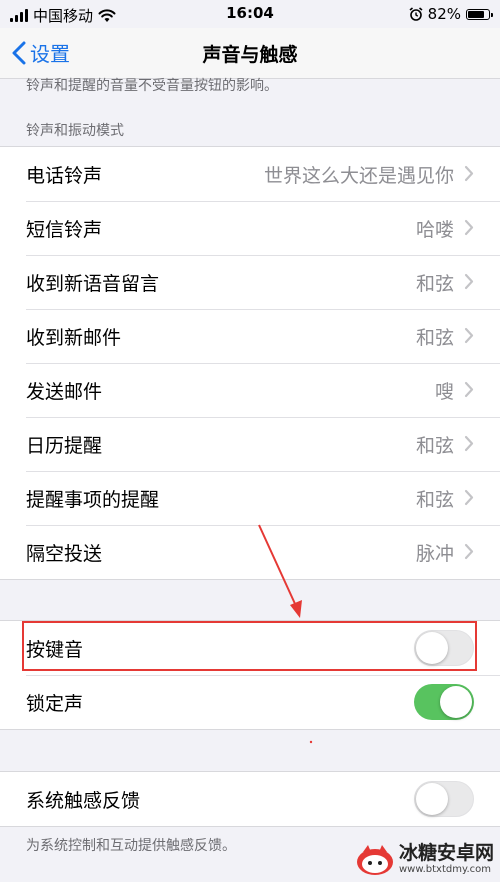  Describe the element at coordinates (446, 852) in the screenshot. I see `watermark-name: 冰糖安卓网` at that location.